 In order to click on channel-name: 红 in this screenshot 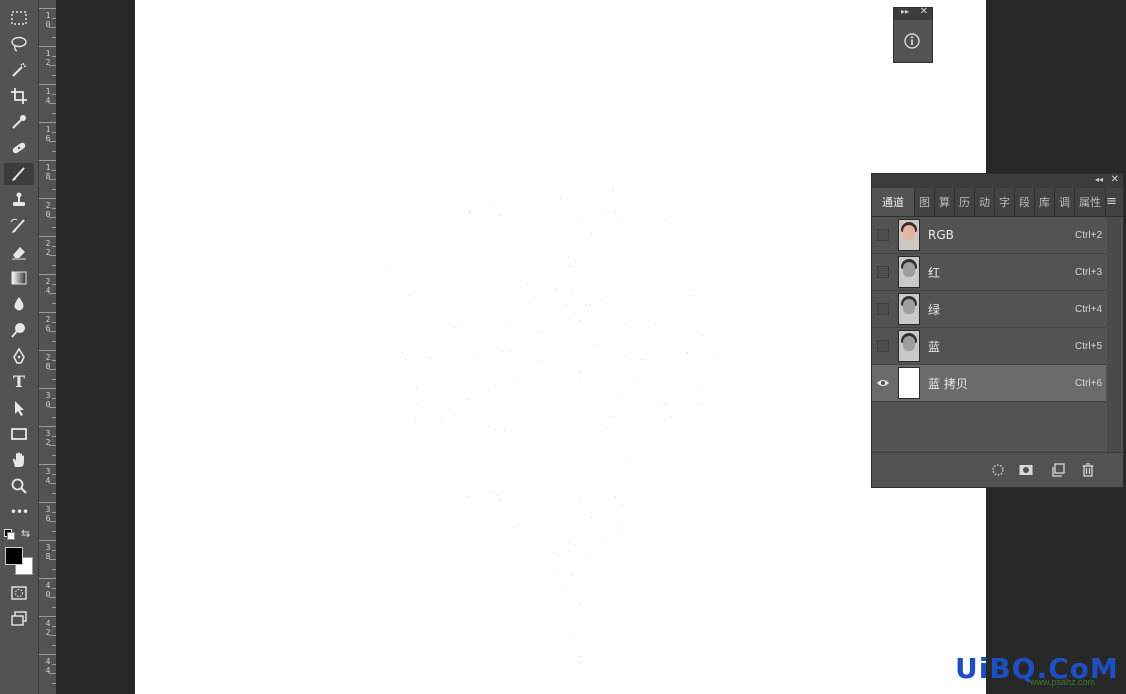, I will do `click(934, 272)`.